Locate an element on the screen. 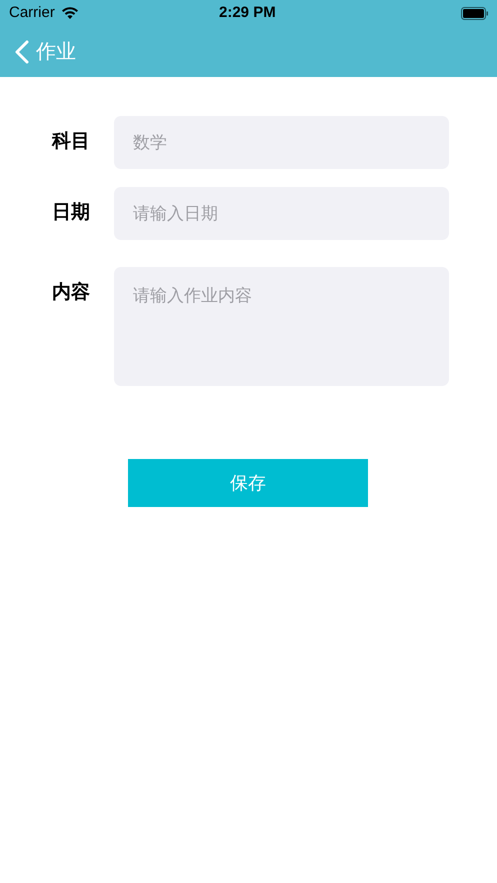  input-field: 数学 is located at coordinates (281, 142).